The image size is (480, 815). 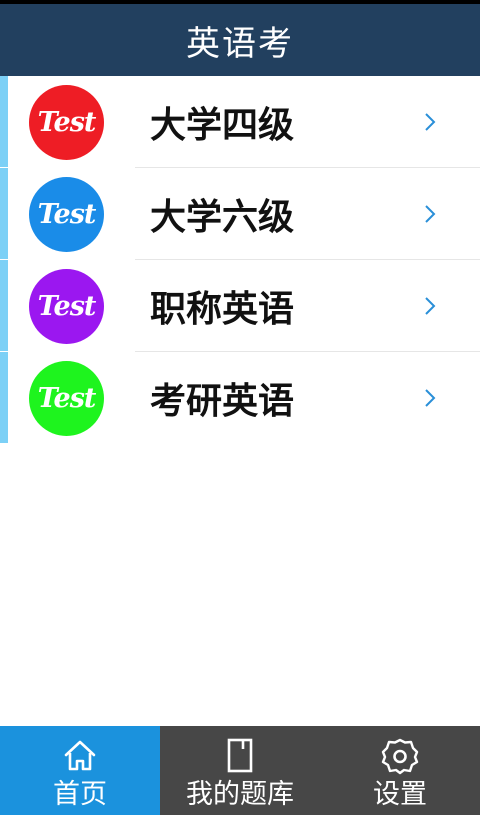 What do you see at coordinates (240, 43) in the screenshot?
I see `page-title: 英语考` at bounding box center [240, 43].